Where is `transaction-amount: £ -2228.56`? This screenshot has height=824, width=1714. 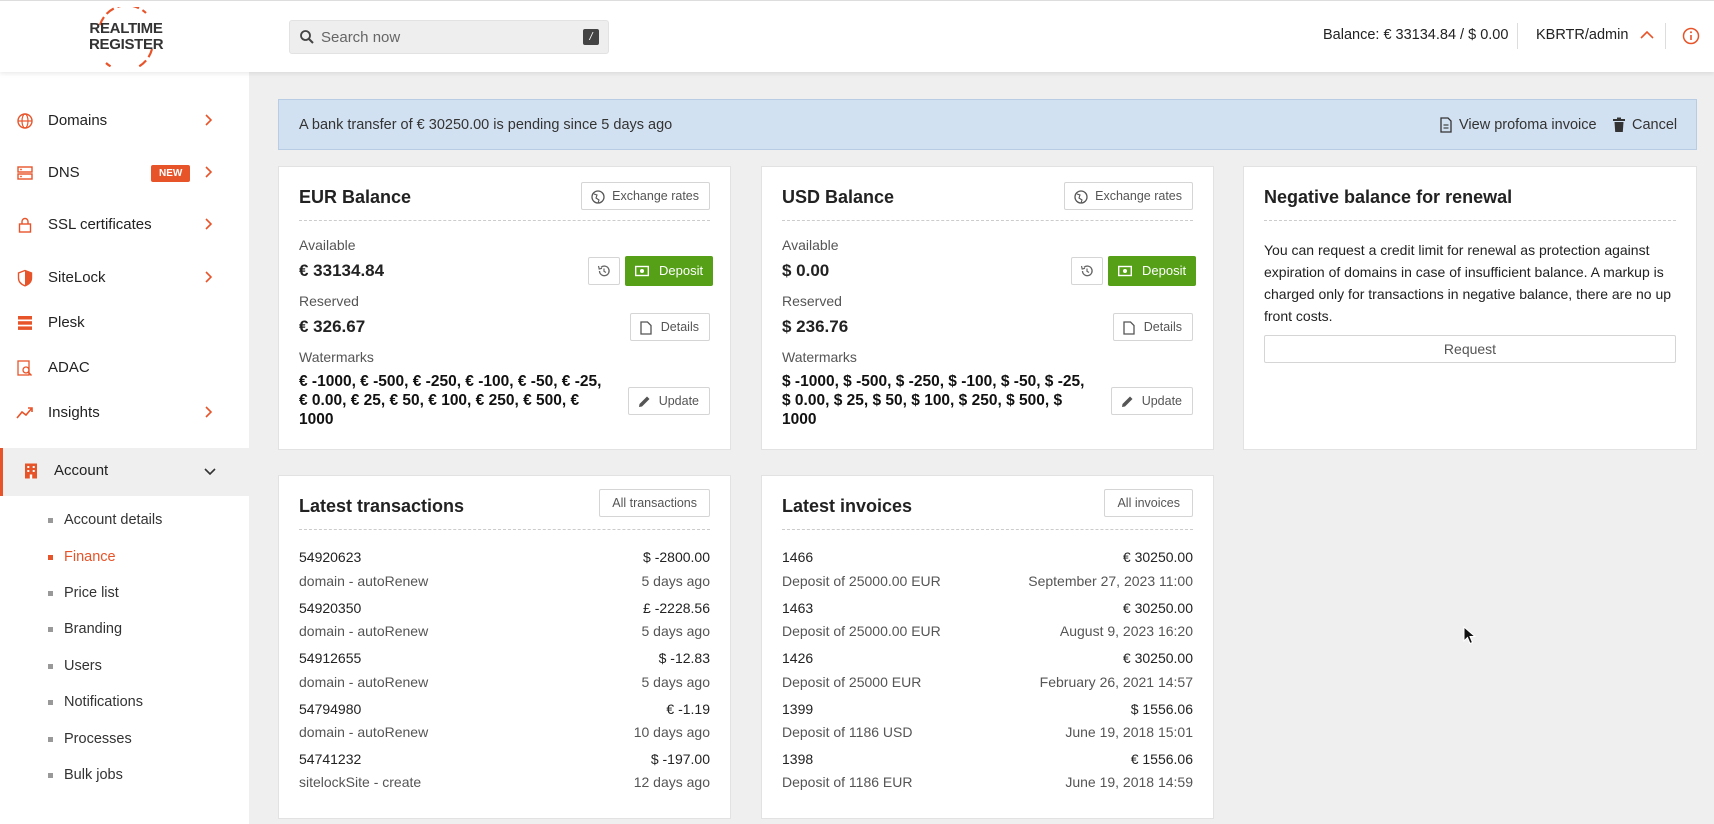
transaction-amount: £ -2228.56 is located at coordinates (676, 608).